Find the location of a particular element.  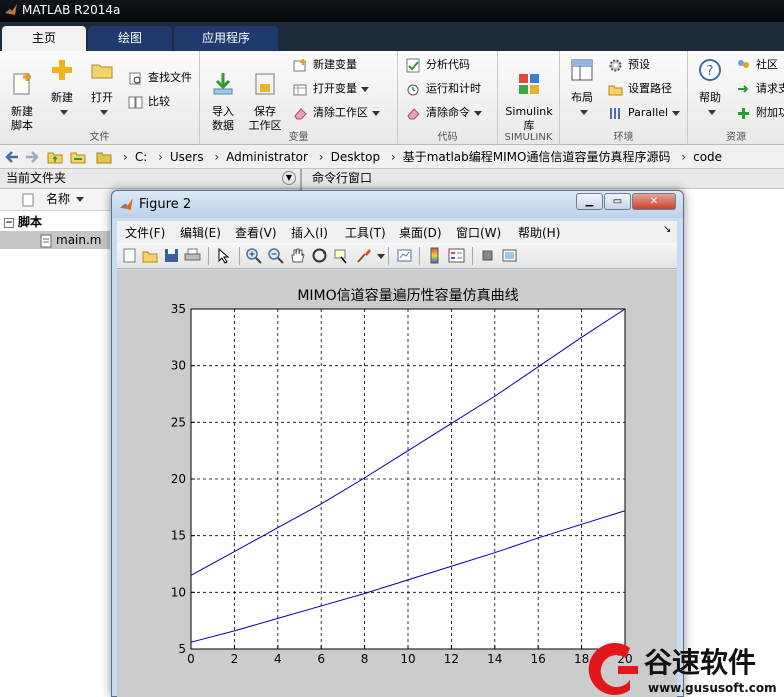

dock-figure-icon: ↘ is located at coordinates (667, 229).